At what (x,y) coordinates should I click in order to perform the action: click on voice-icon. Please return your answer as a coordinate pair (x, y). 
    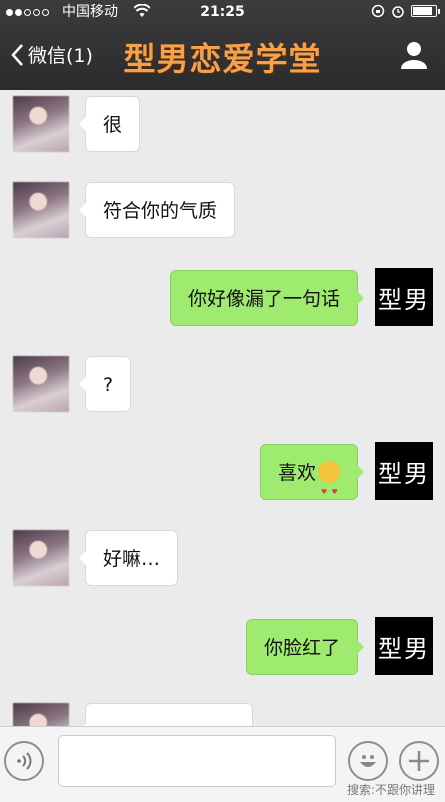
    Looking at the image, I should click on (24, 761).